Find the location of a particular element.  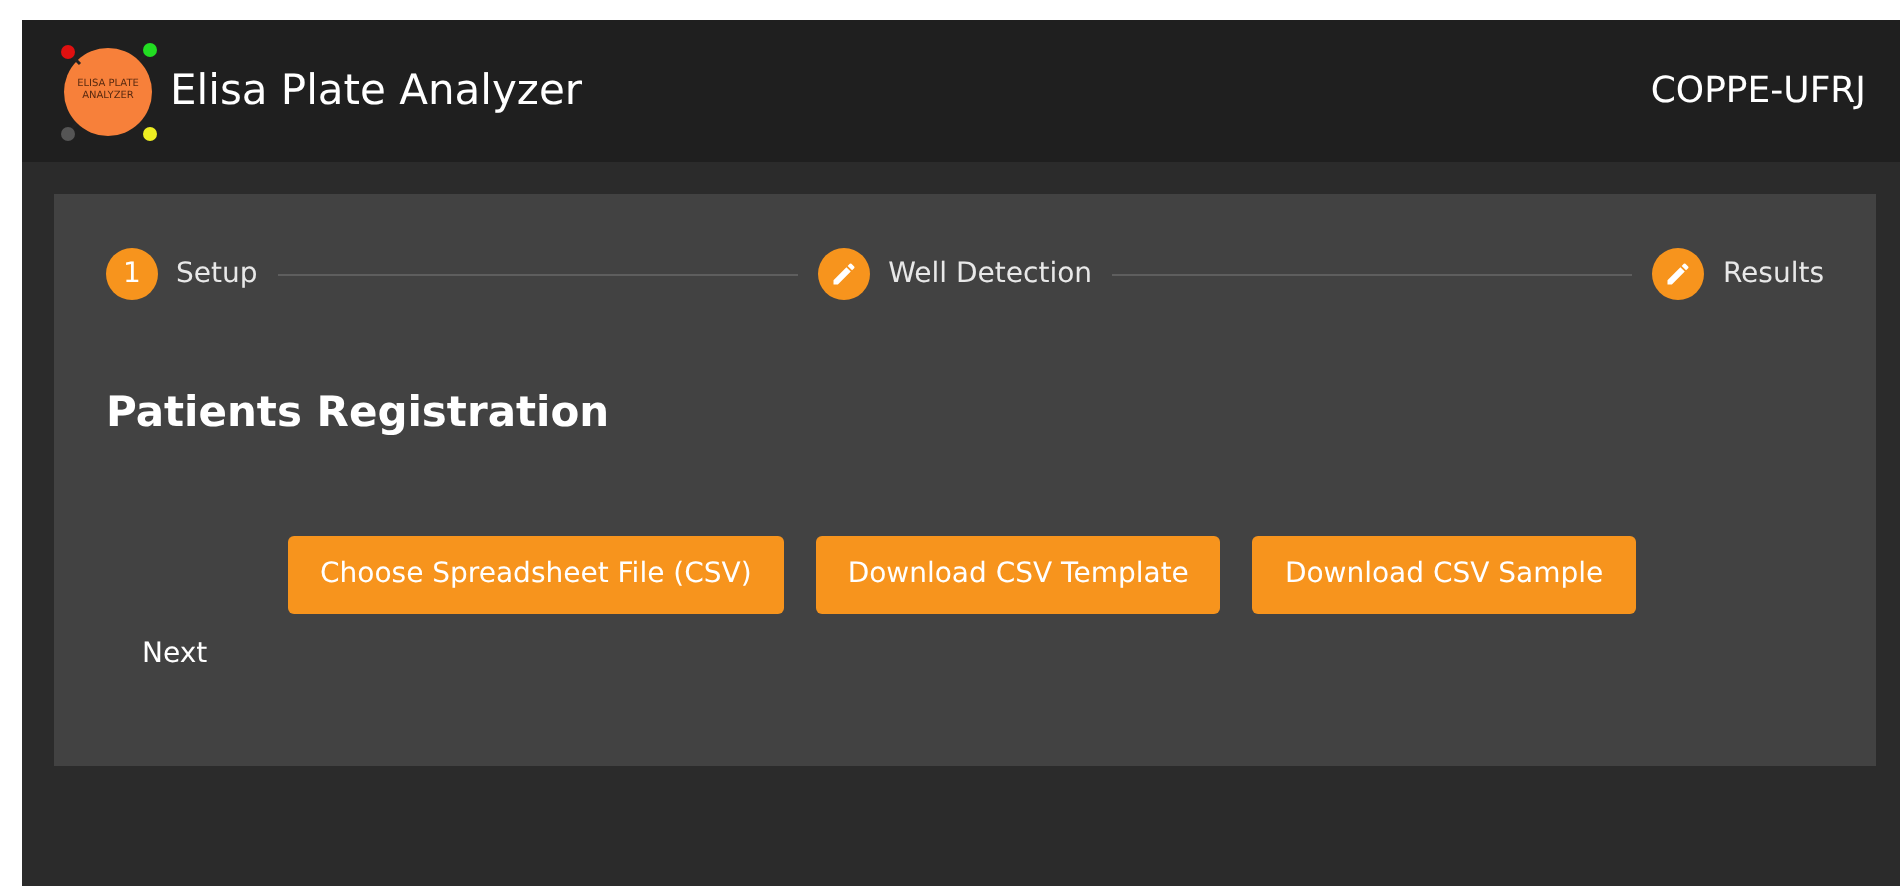

action-button: Download CSV Template is located at coordinates (1018, 574).